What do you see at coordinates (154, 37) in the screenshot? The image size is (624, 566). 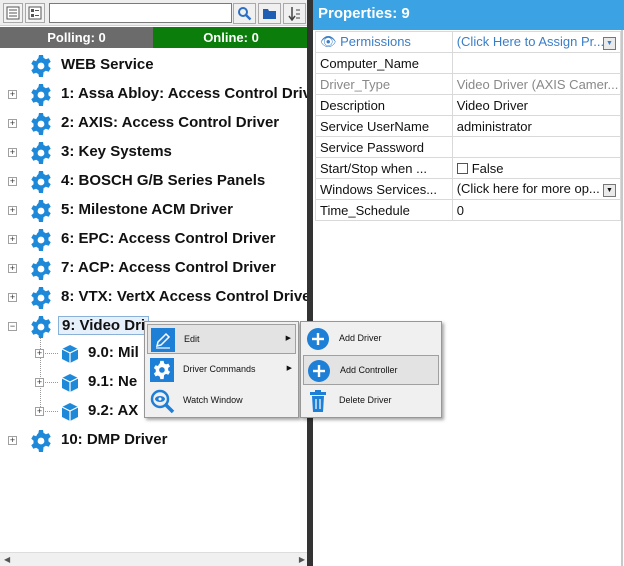 I see `status-bar: Polling: 0 Online: 0` at bounding box center [154, 37].